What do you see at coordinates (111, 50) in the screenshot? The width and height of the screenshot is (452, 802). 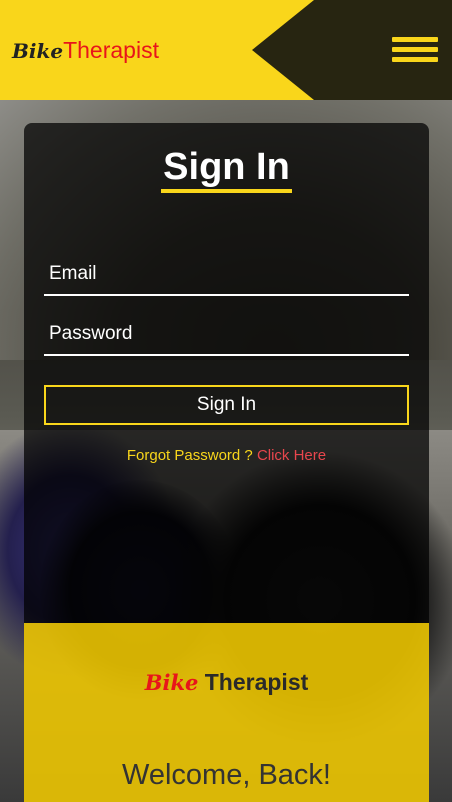 I see `logo-therapist-text: Therapist` at bounding box center [111, 50].